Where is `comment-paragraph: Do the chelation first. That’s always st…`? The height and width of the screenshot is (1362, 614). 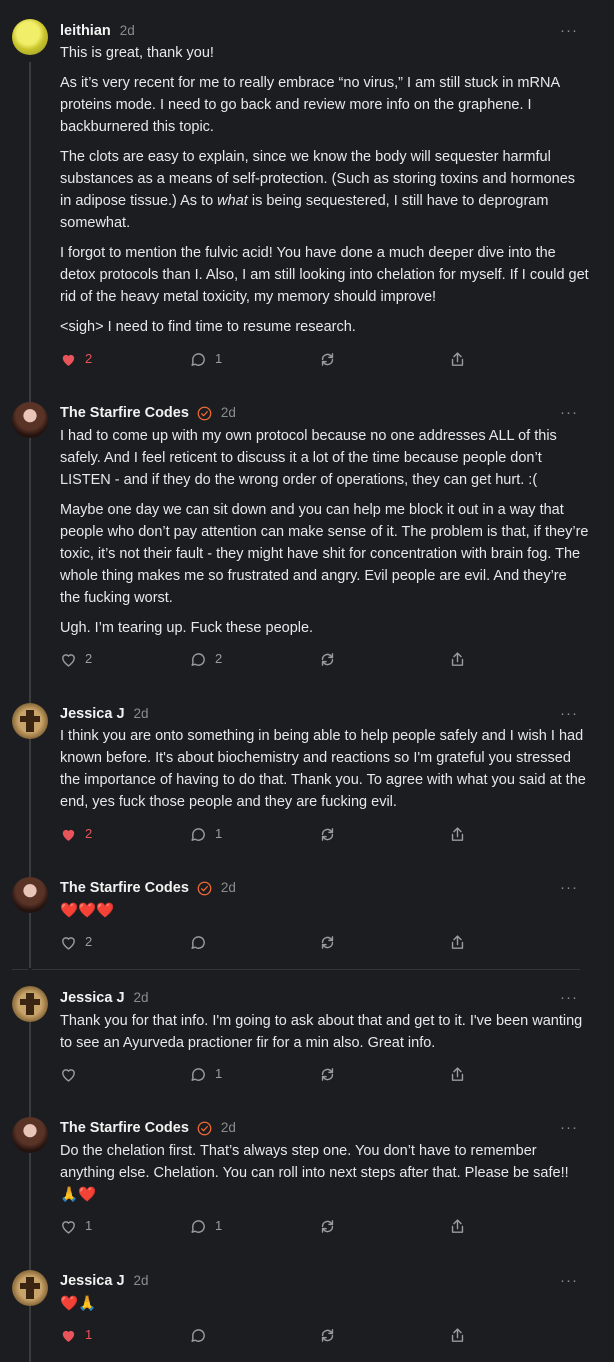
comment-paragraph: Do the chelation first. That’s always st… is located at coordinates (314, 1173).